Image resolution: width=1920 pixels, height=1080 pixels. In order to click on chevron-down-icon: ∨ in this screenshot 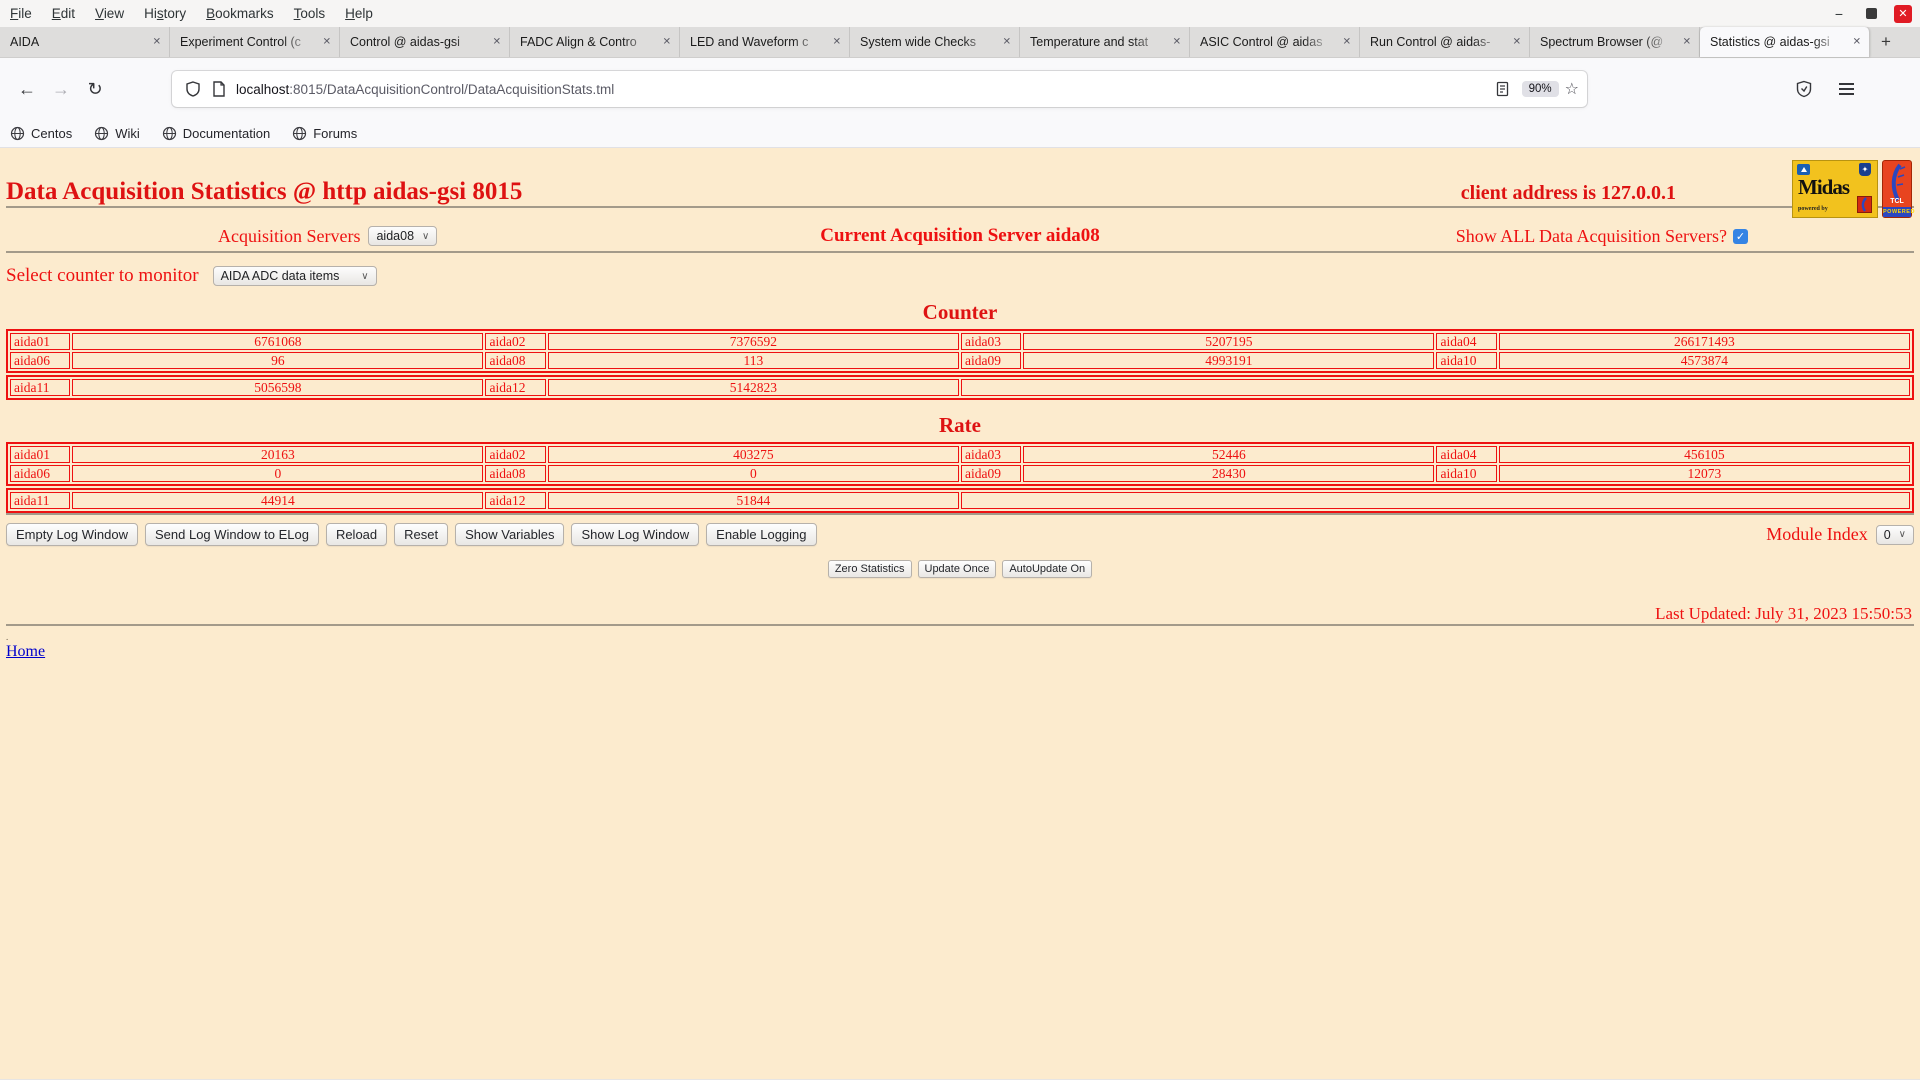, I will do `click(1902, 534)`.